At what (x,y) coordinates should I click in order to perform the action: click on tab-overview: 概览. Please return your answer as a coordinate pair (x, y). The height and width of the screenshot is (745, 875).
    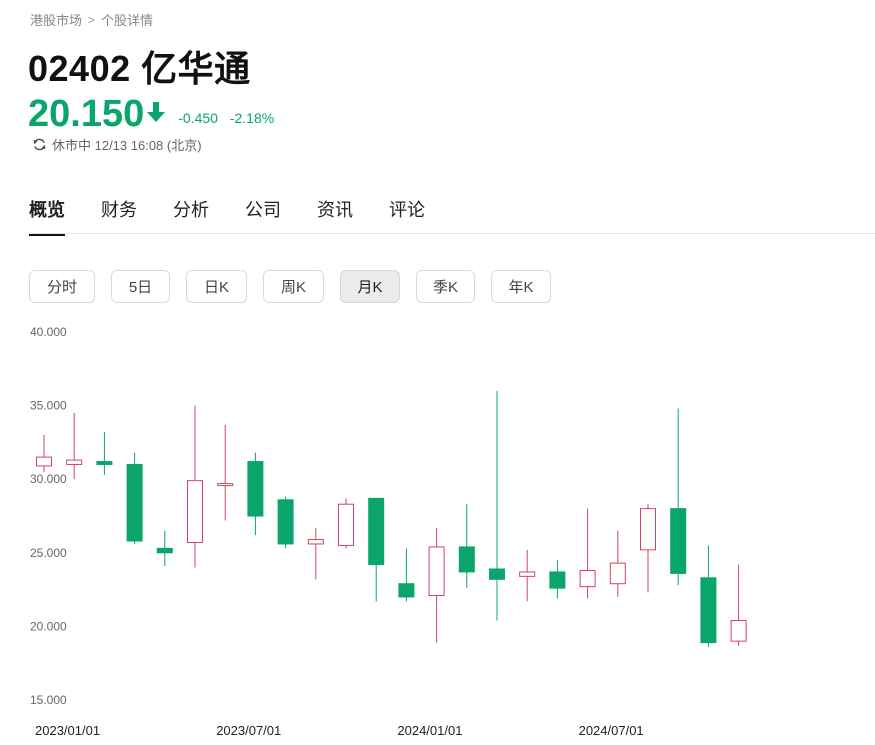
    Looking at the image, I should click on (47, 216).